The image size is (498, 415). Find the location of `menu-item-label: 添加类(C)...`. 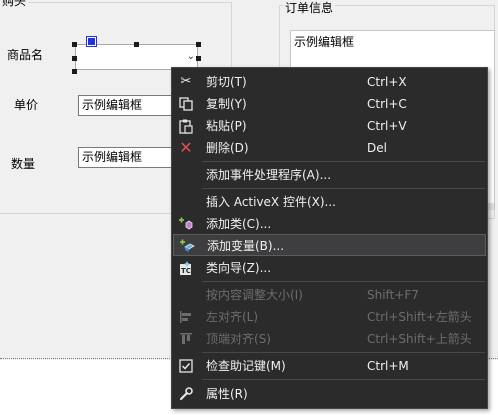

menu-item-label: 添加类(C)... is located at coordinates (239, 224).